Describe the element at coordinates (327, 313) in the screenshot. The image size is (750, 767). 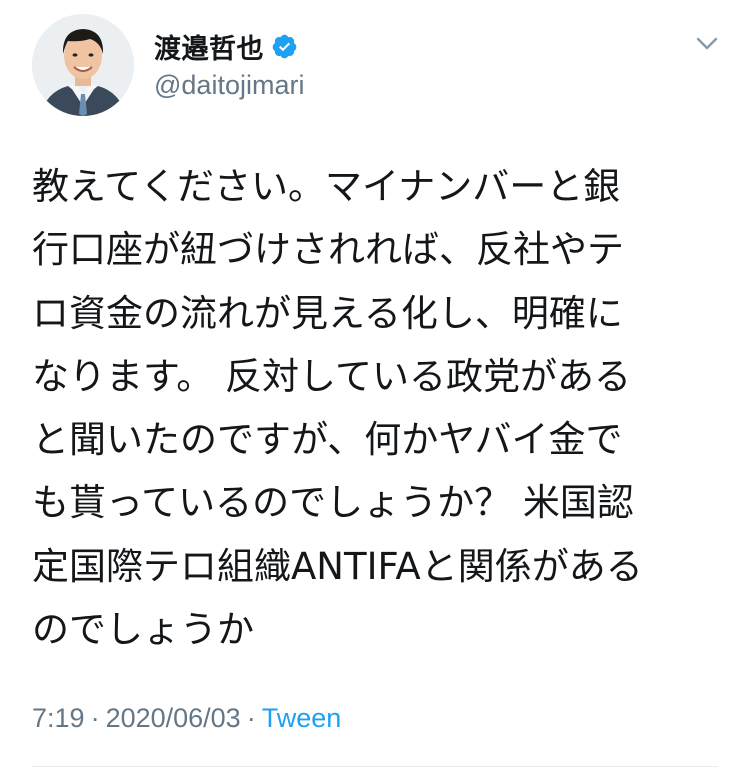
I see `tweet-text-line: ロ資金の流れが見える化し、明確に` at that location.